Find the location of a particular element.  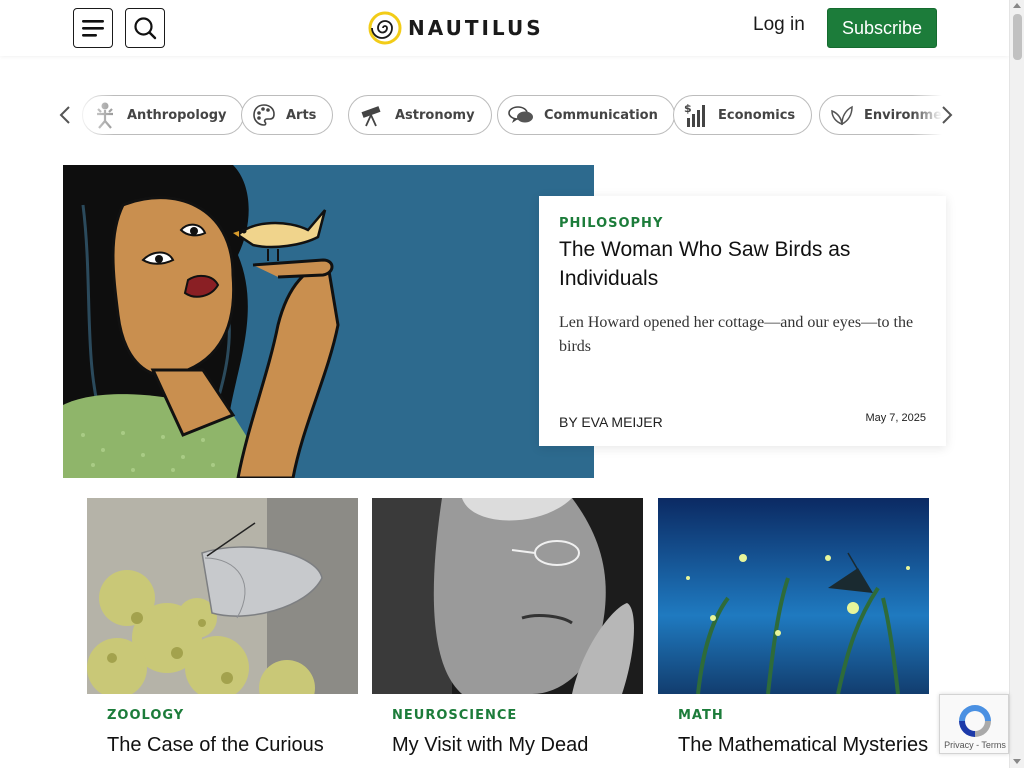

article-card: NEUROSCIENCE My Visit with My Dead is located at coordinates (507, 628).